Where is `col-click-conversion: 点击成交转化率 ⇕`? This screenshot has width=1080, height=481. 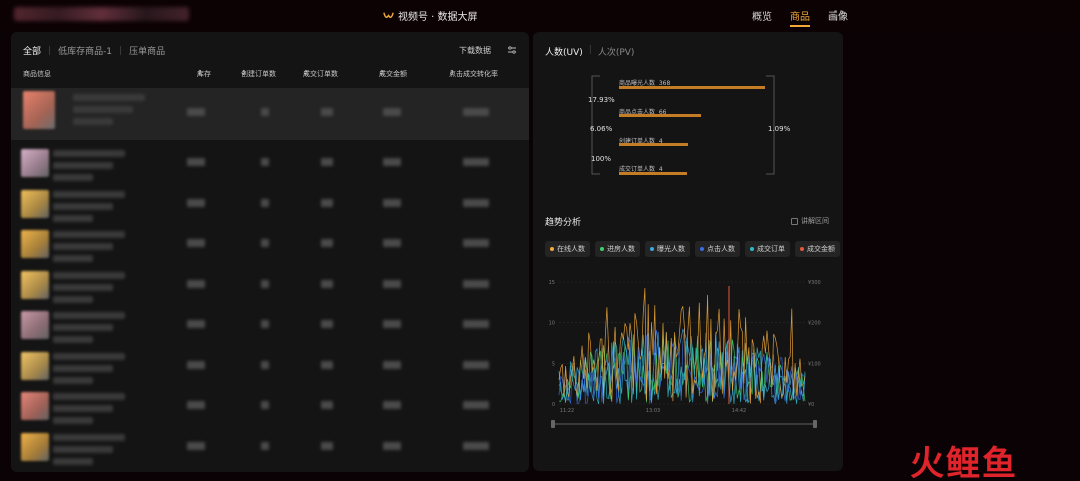 col-click-conversion: 点击成交转化率 ⇕ is located at coordinates (473, 73).